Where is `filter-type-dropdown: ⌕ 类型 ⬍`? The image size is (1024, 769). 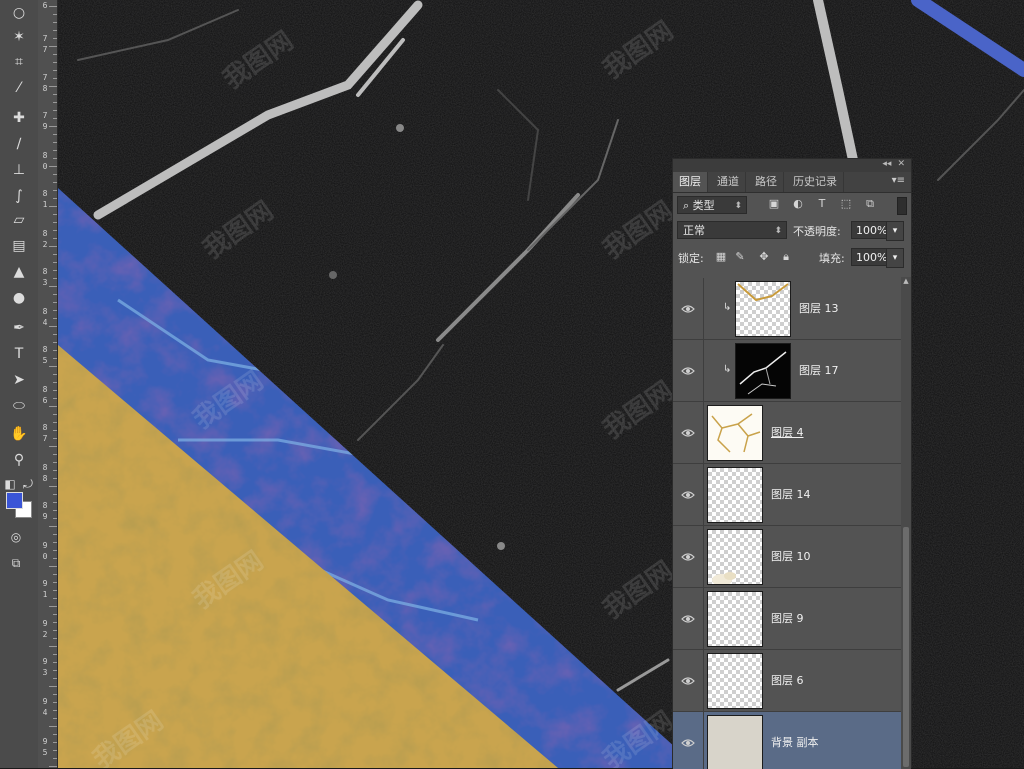
filter-type-dropdown: ⌕ 类型 ⬍ is located at coordinates (712, 205).